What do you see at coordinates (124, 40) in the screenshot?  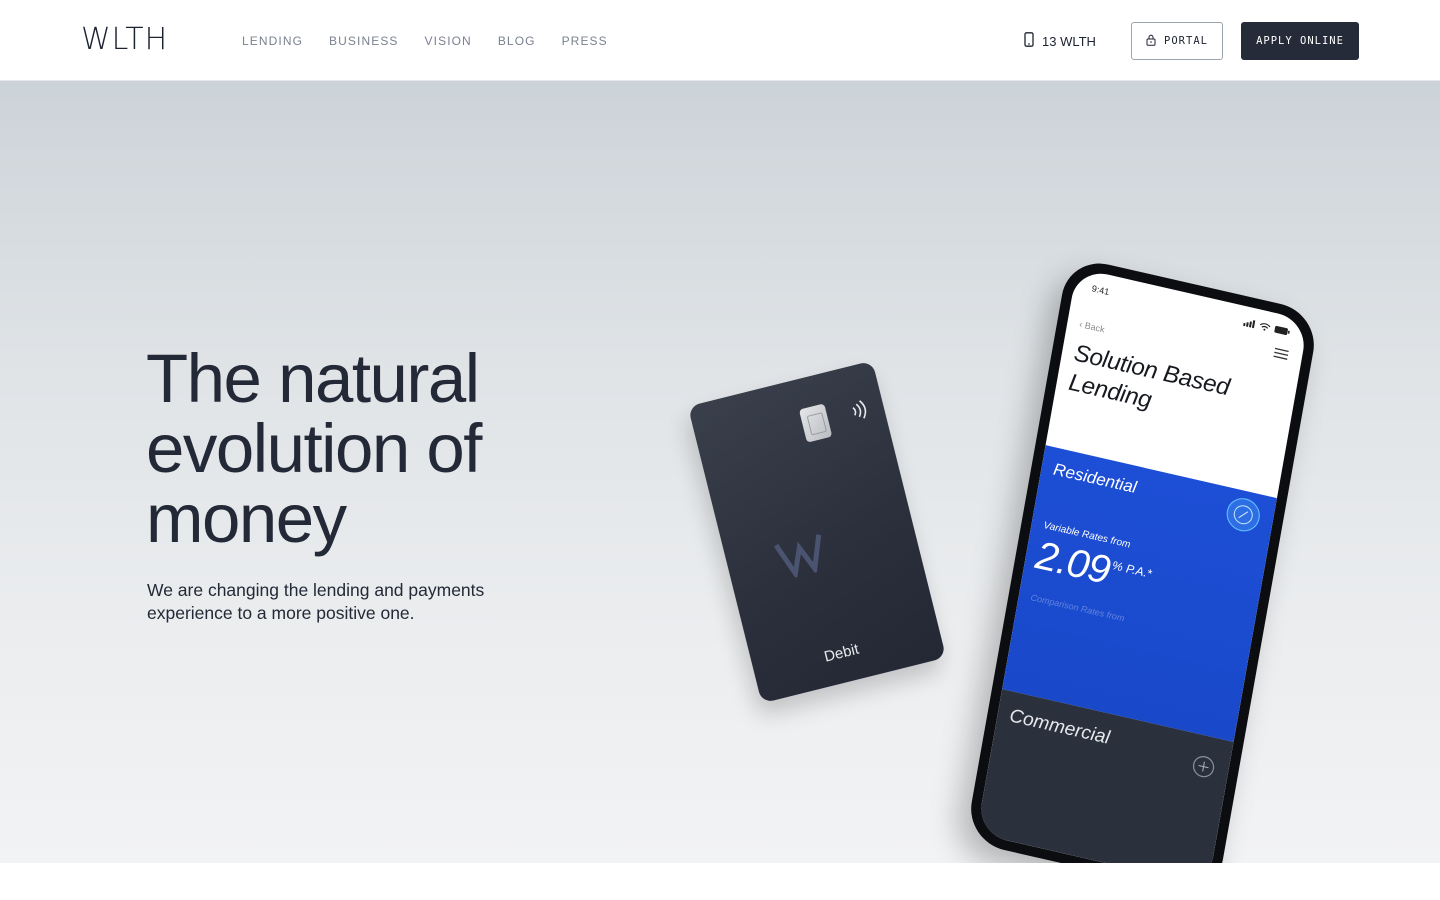 I see `wlth-logo: WLTH` at bounding box center [124, 40].